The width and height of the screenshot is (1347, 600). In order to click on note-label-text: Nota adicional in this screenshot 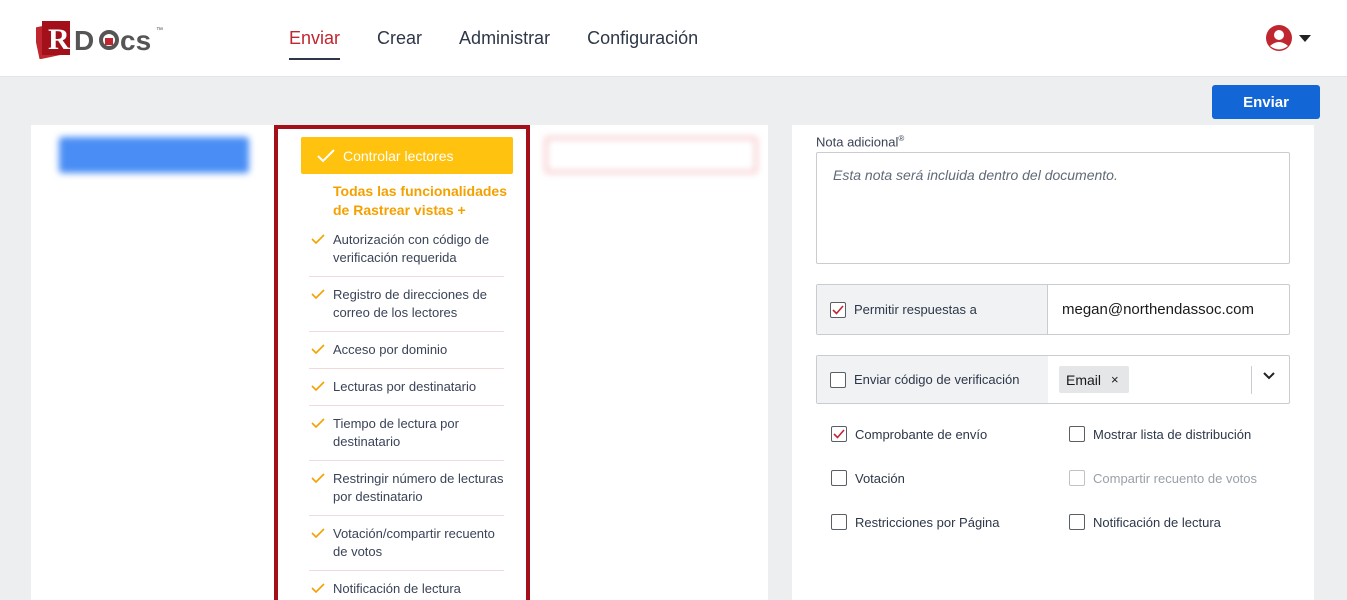, I will do `click(857, 142)`.